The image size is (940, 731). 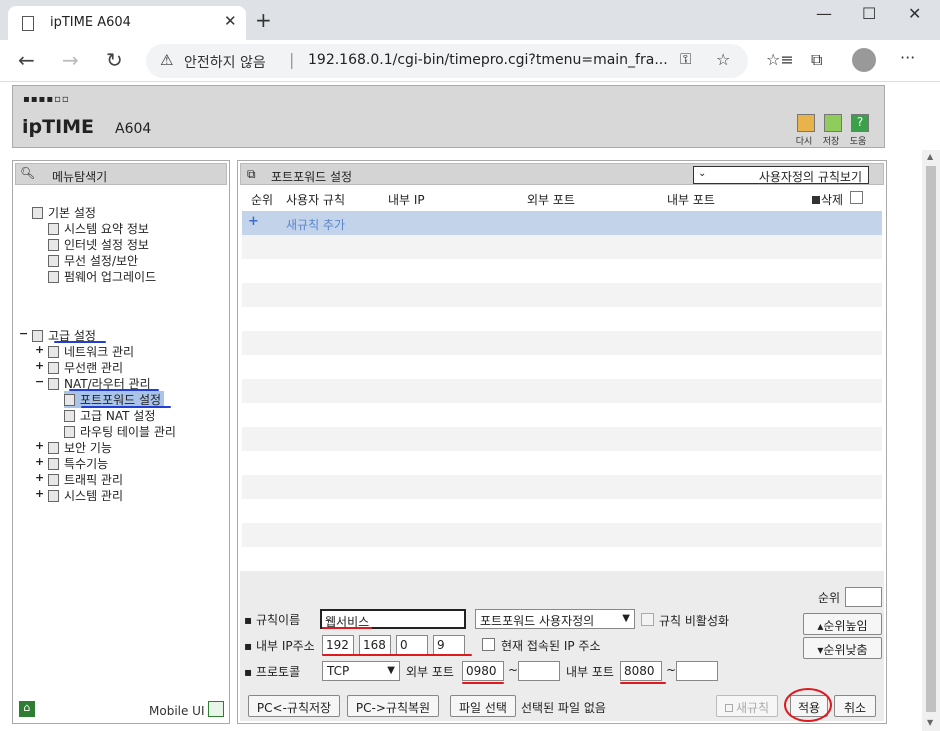 What do you see at coordinates (806, 130) in the screenshot?
I see `reload-config-button: 다시` at bounding box center [806, 130].